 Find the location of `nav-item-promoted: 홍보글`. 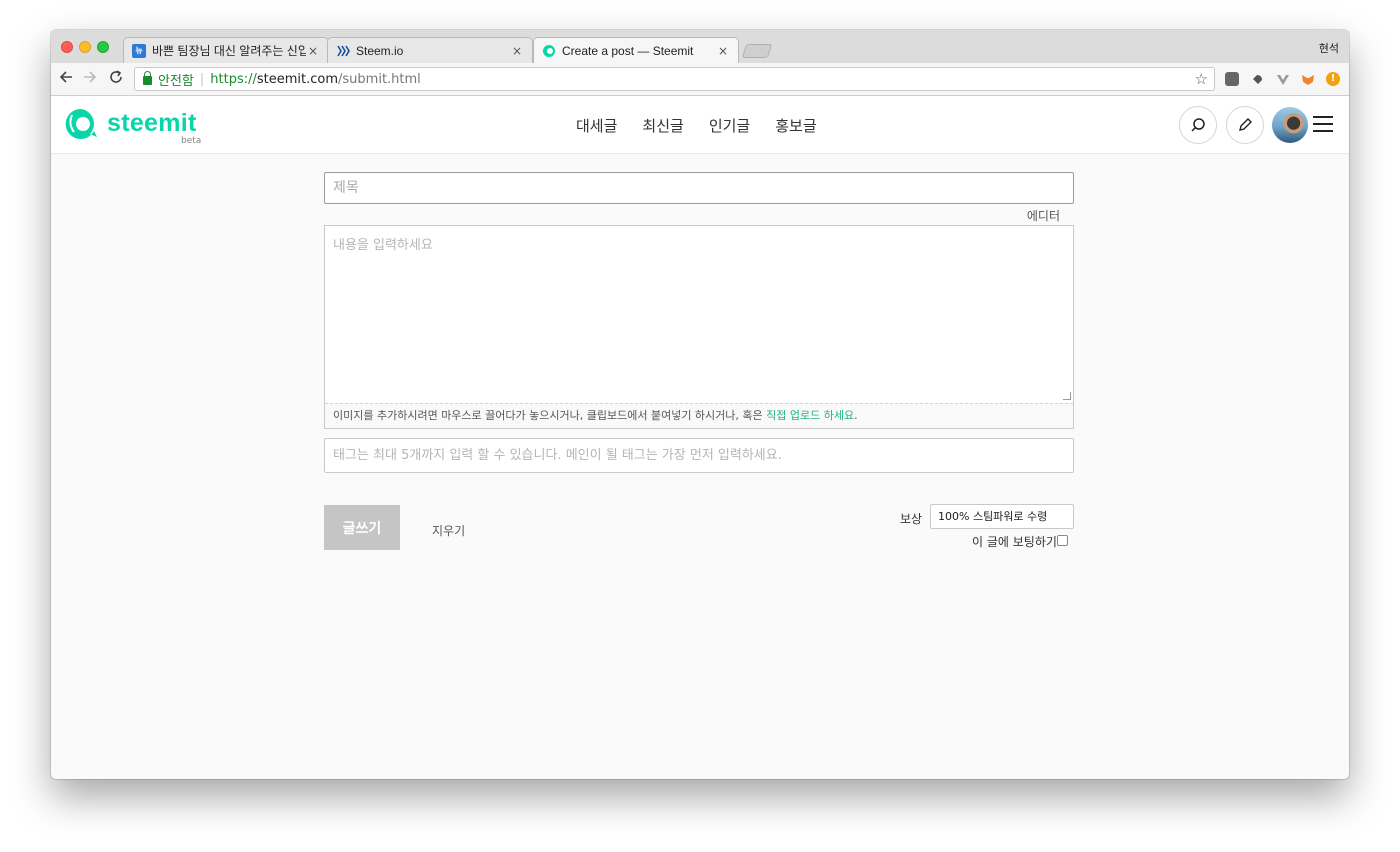

nav-item-promoted: 홍보글 is located at coordinates (795, 125).